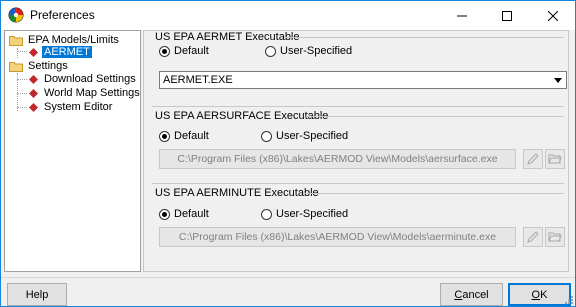 The height and width of the screenshot is (307, 576). I want to click on maximize-button, so click(506, 15).